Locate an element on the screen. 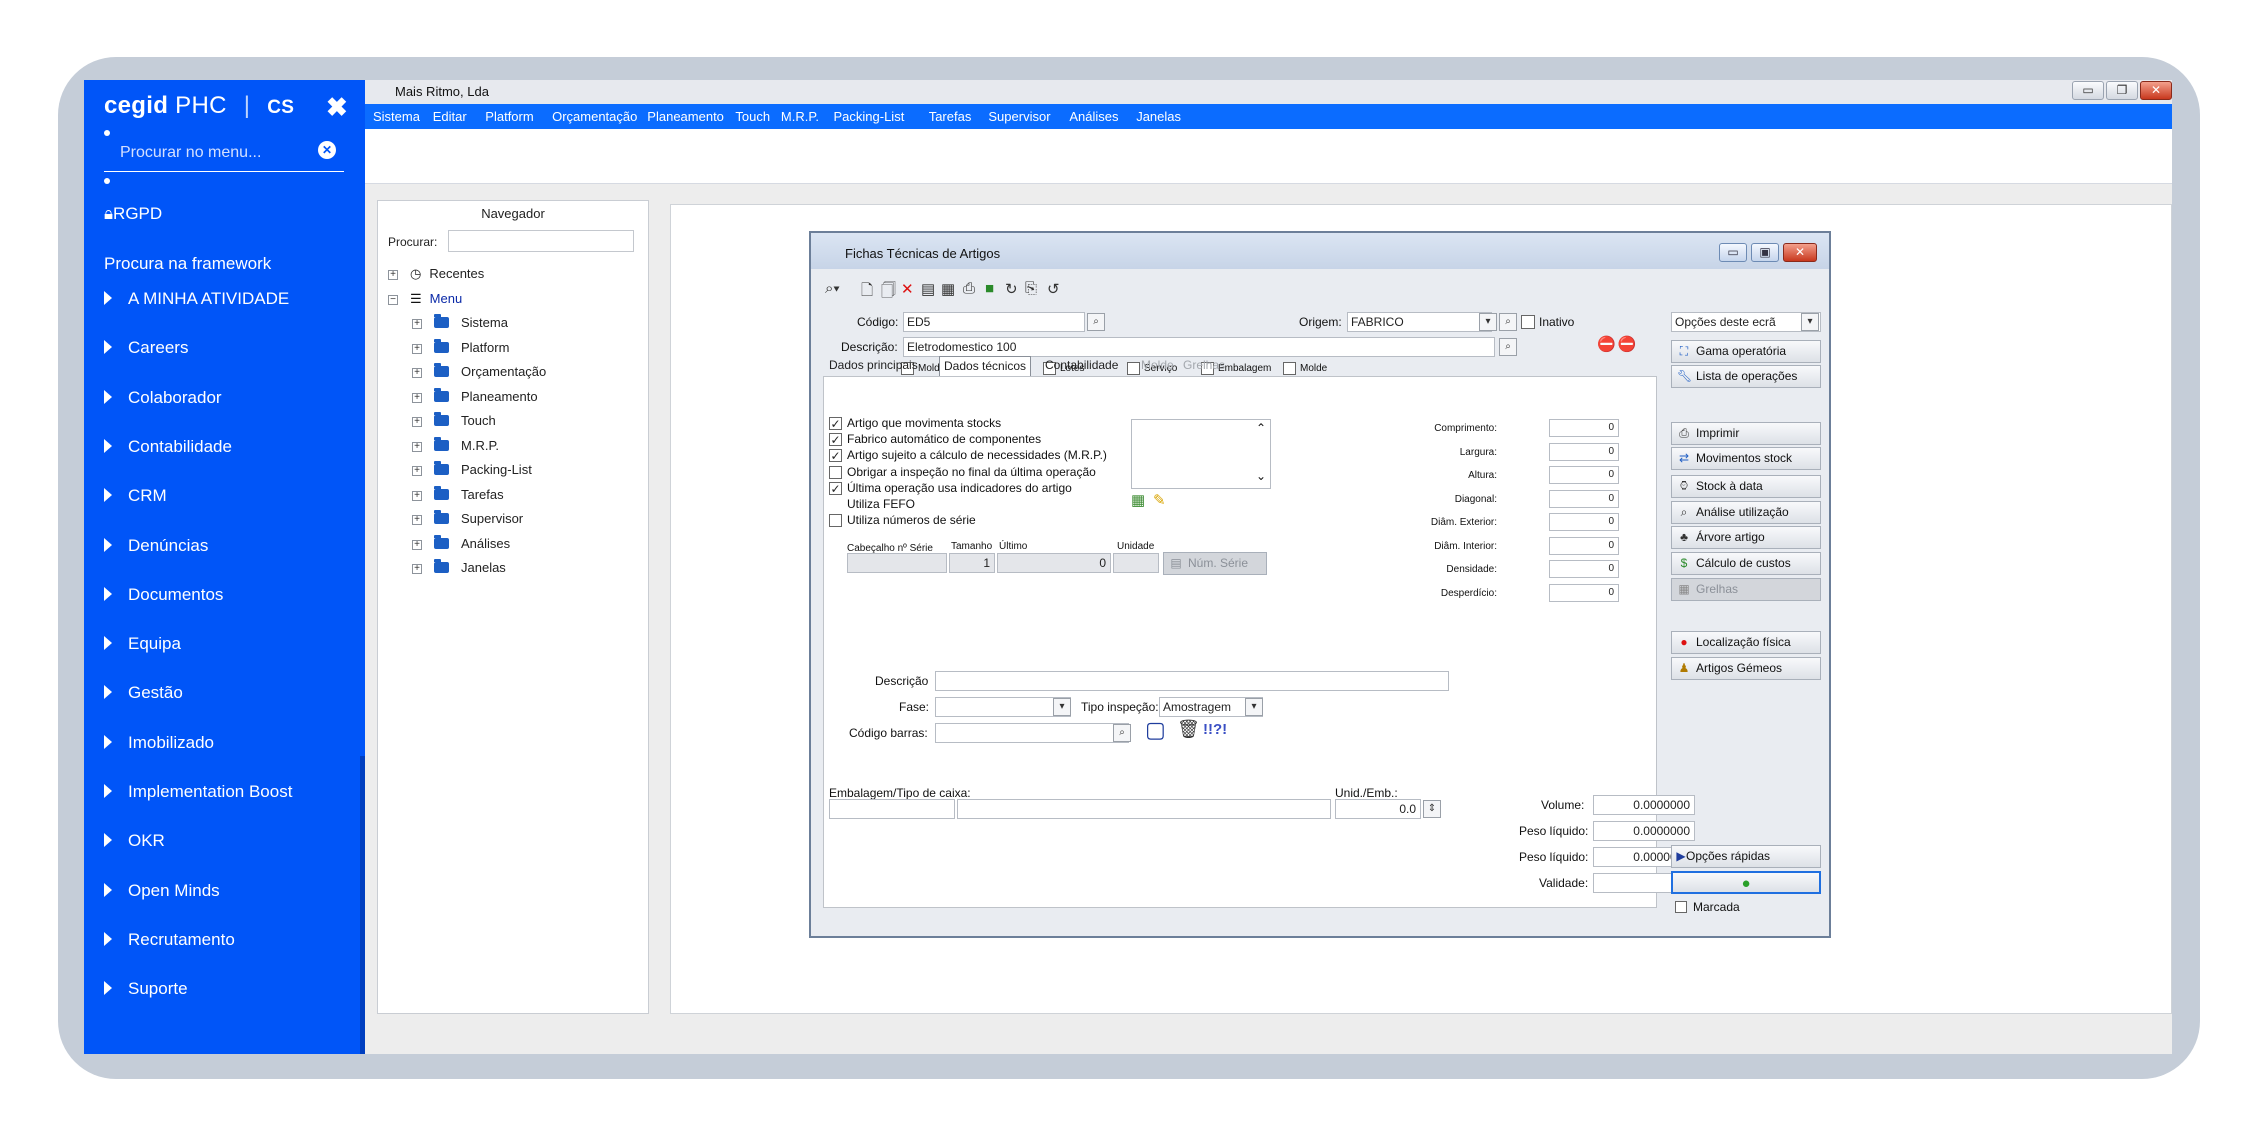 Image resolution: width=2258 pixels, height=1132 pixels. menu-search-input: Procurar no menu... ✕ is located at coordinates (224, 152).